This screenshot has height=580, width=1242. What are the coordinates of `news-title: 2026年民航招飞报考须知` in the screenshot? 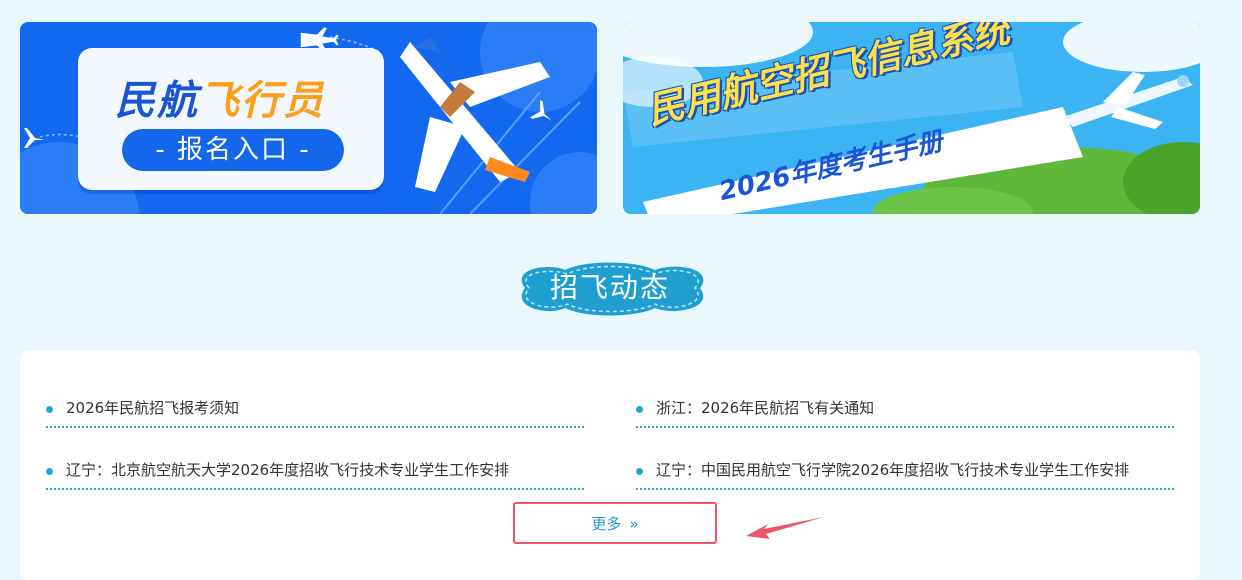 It's located at (152, 407).